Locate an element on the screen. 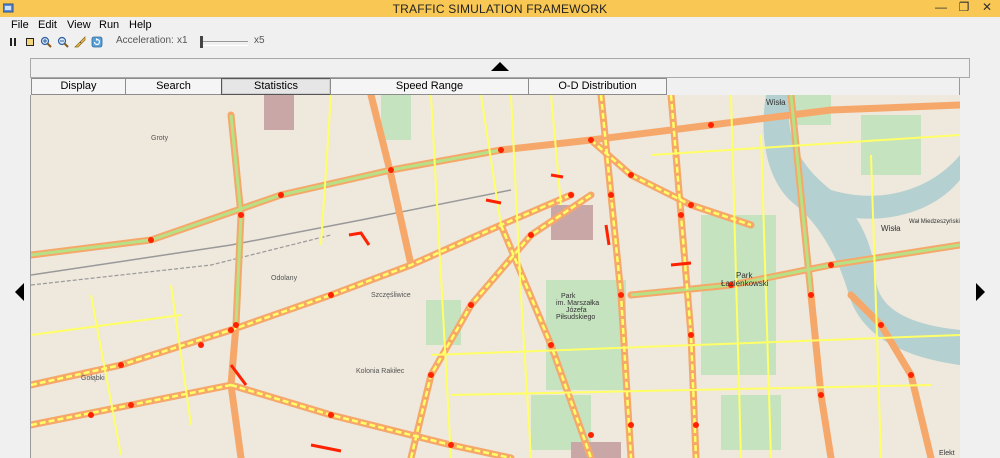 Image resolution: width=1000 pixels, height=458 pixels. menu-bar: File Edit View Run Help is located at coordinates (500, 25).